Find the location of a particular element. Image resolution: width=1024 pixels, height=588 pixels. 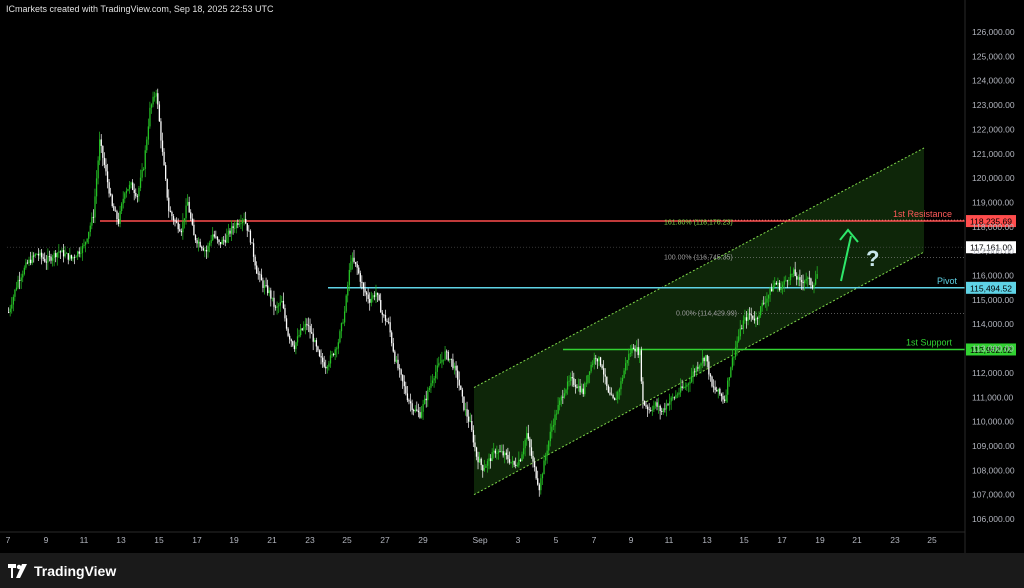

question-mark-icon: ? is located at coordinates (872, 258).